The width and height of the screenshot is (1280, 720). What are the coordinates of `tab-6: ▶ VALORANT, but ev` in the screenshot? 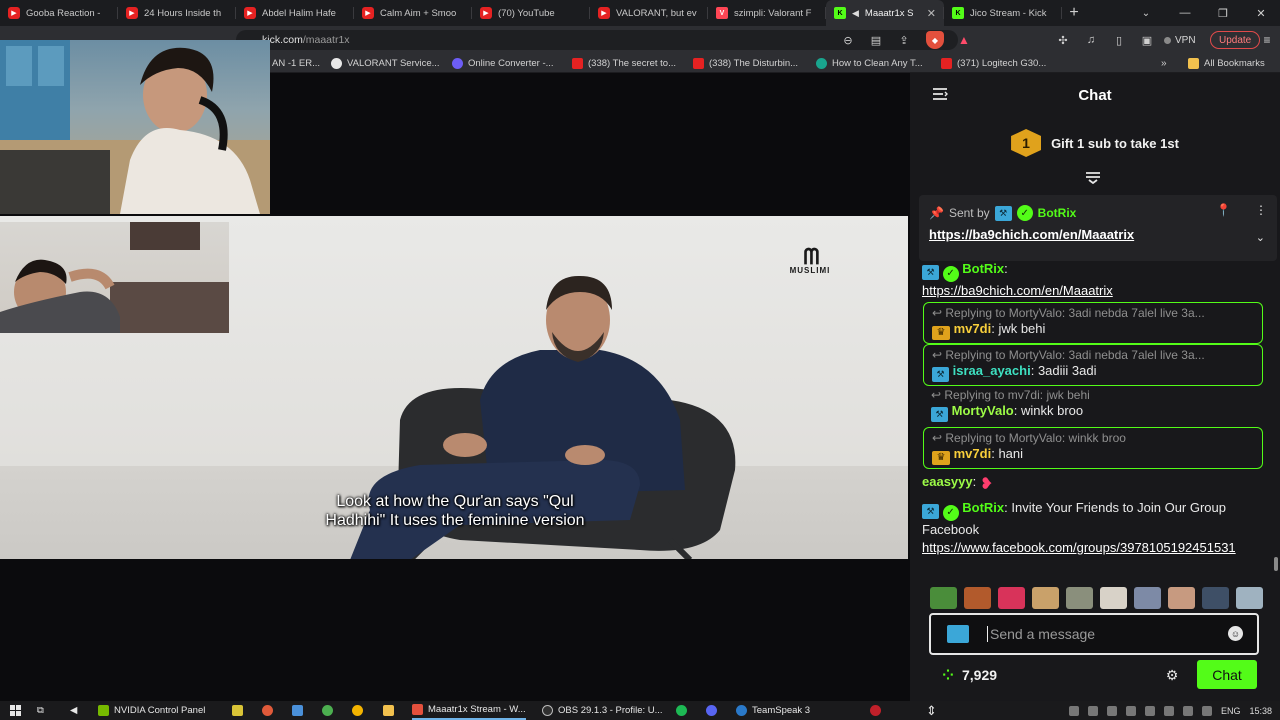 It's located at (649, 13).